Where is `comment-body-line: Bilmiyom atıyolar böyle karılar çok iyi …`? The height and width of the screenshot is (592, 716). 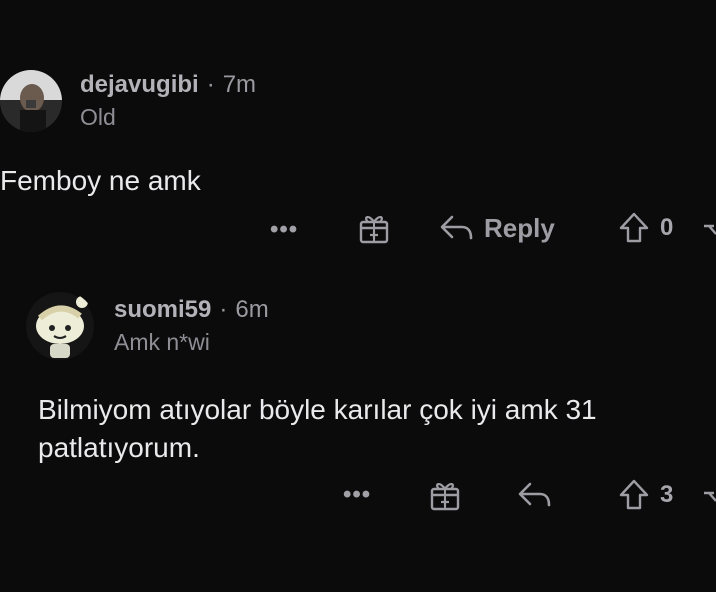 comment-body-line: Bilmiyom atıyolar böyle karılar çok iyi … is located at coordinates (317, 409).